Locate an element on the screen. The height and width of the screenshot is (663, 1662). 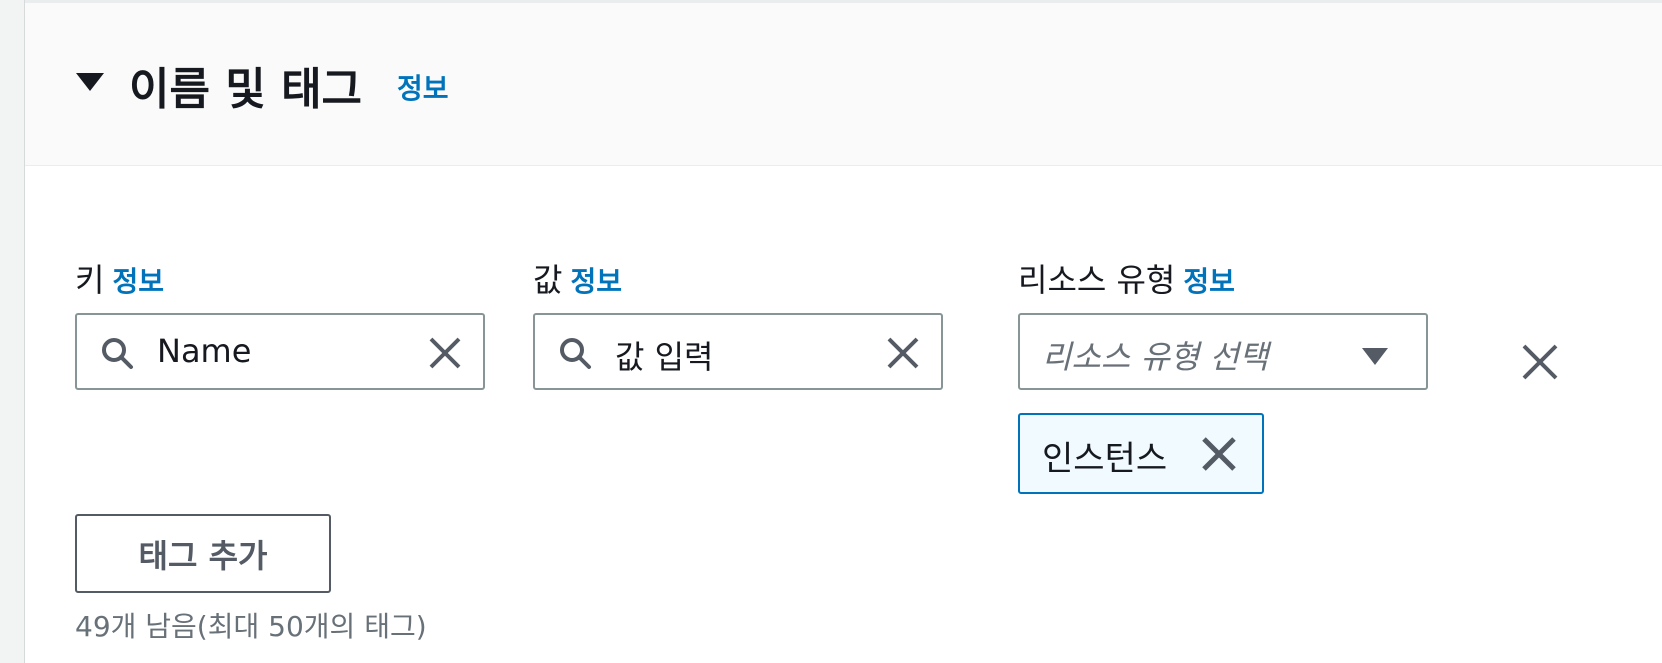
expand-caret-icon is located at coordinates (90, 82).